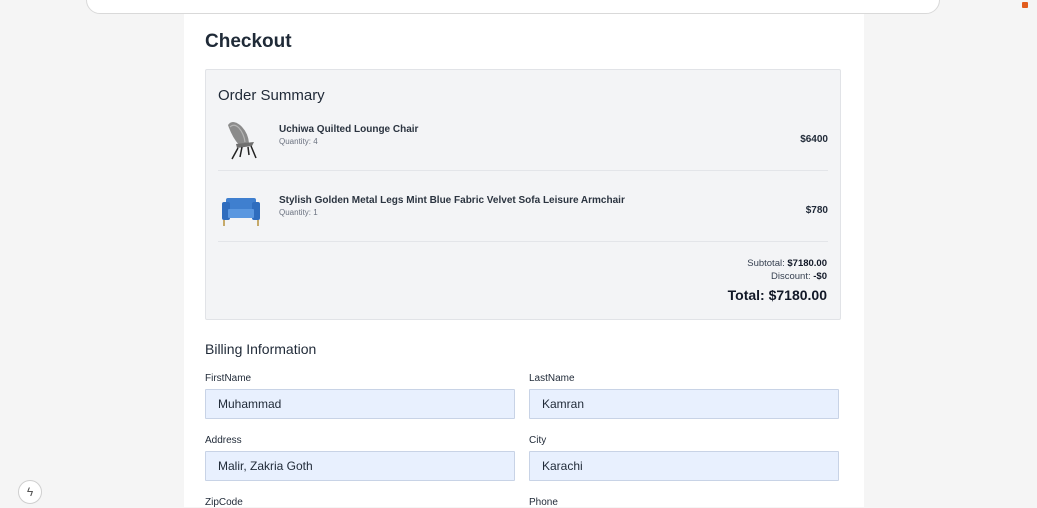 Image resolution: width=1037 pixels, height=508 pixels. What do you see at coordinates (360, 404) in the screenshot?
I see `first-name-field` at bounding box center [360, 404].